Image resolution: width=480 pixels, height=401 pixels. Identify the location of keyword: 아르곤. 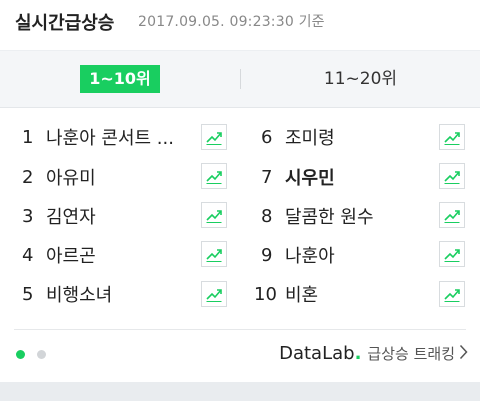
(71, 256).